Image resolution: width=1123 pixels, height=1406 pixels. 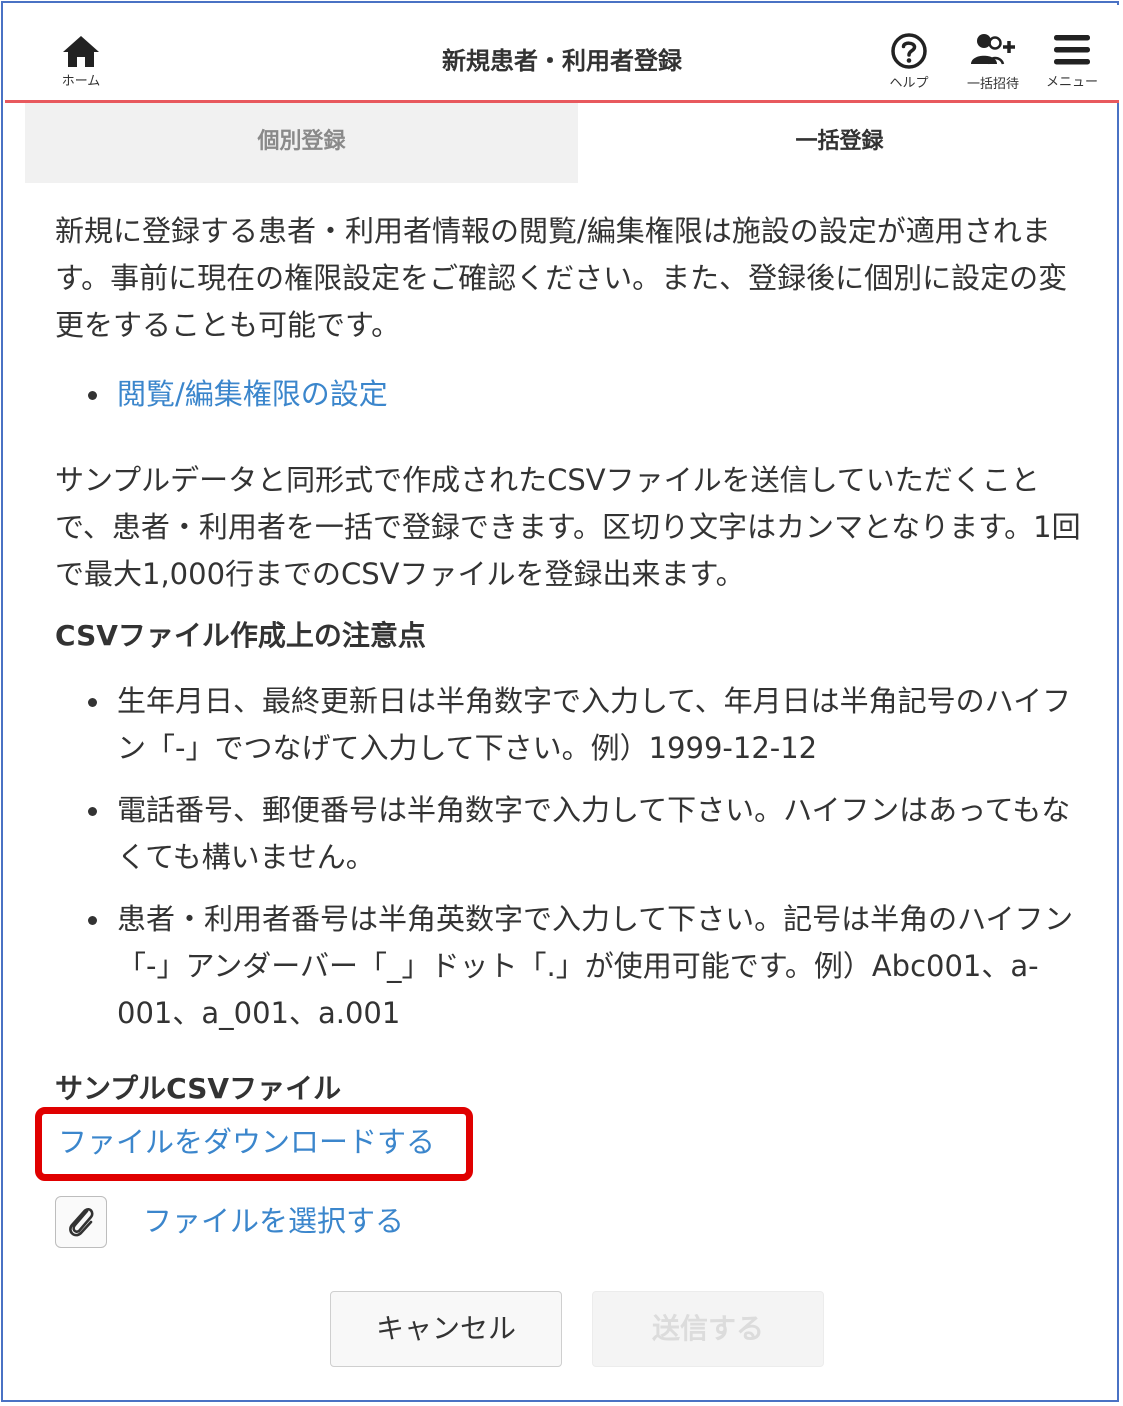 What do you see at coordinates (562, 61) in the screenshot?
I see `page-title: 新規患者・利用者登録` at bounding box center [562, 61].